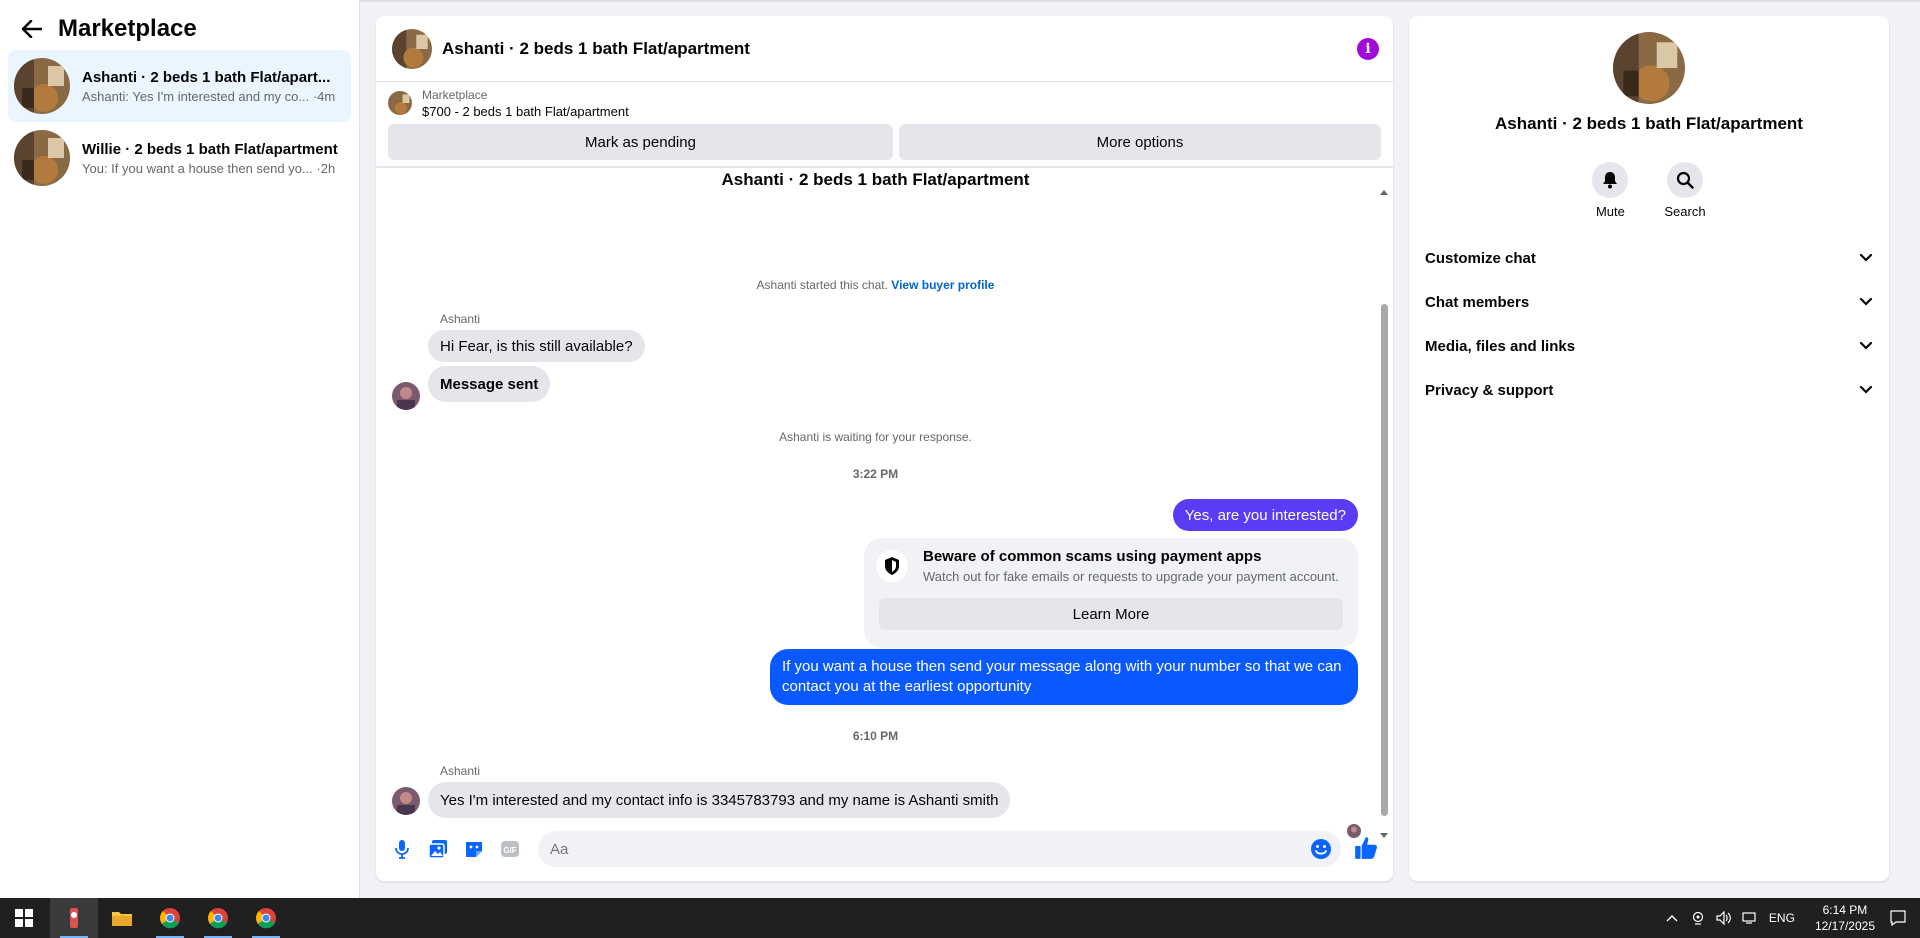 This screenshot has width=1920, height=938. What do you see at coordinates (210, 149) in the screenshot?
I see `conversation-name: Willie · 2 beds 1 bath Flat/apartment` at bounding box center [210, 149].